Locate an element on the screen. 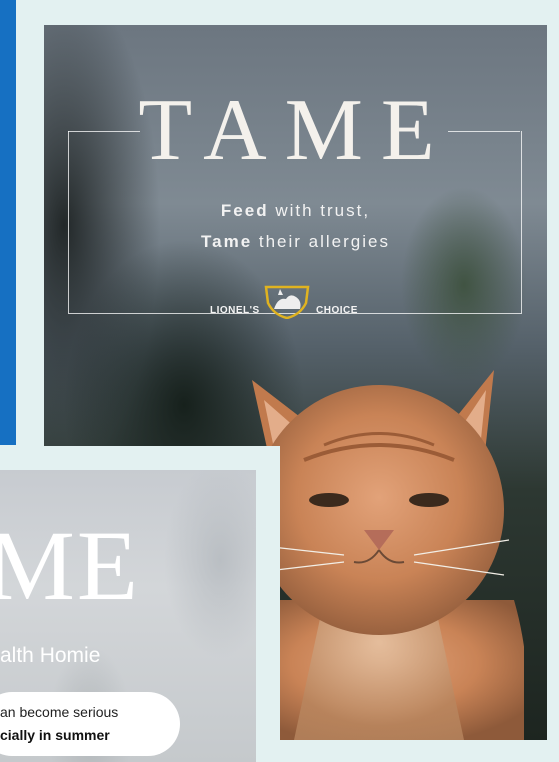 The image size is (559, 762). tagline-line-2-rest: their allergies is located at coordinates (321, 241).